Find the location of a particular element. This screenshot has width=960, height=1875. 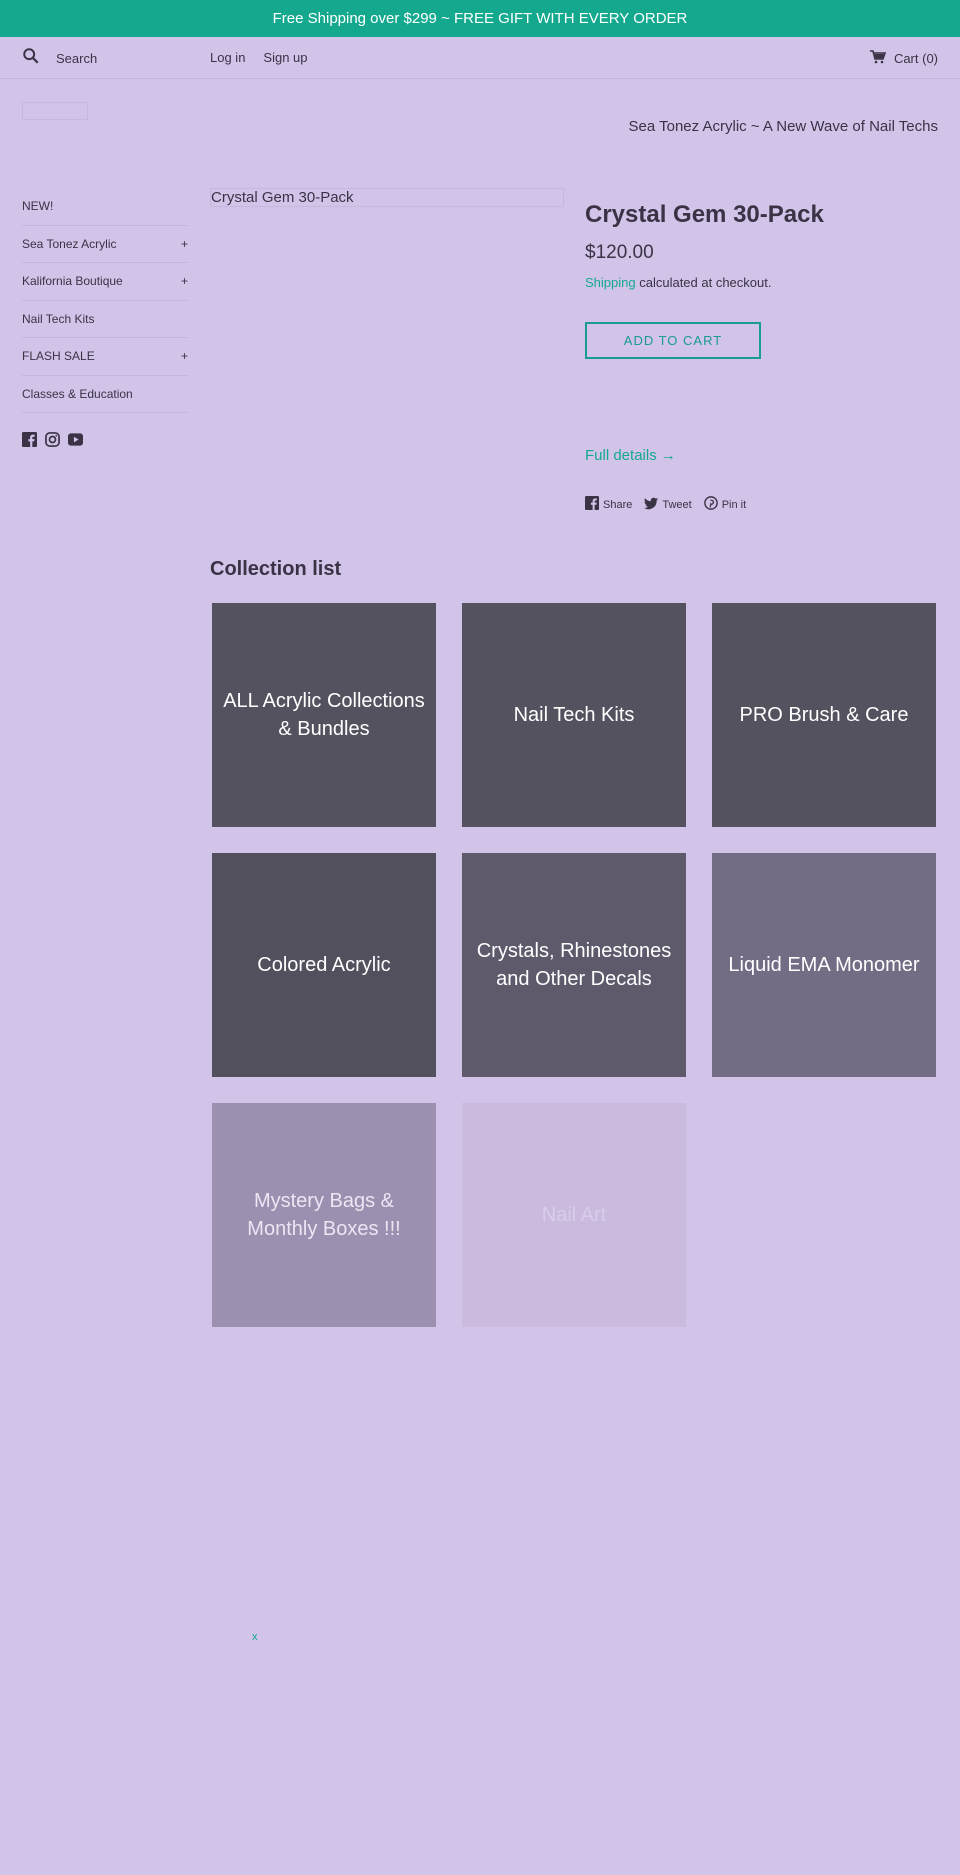

signup-link: Sign up is located at coordinates (285, 57).